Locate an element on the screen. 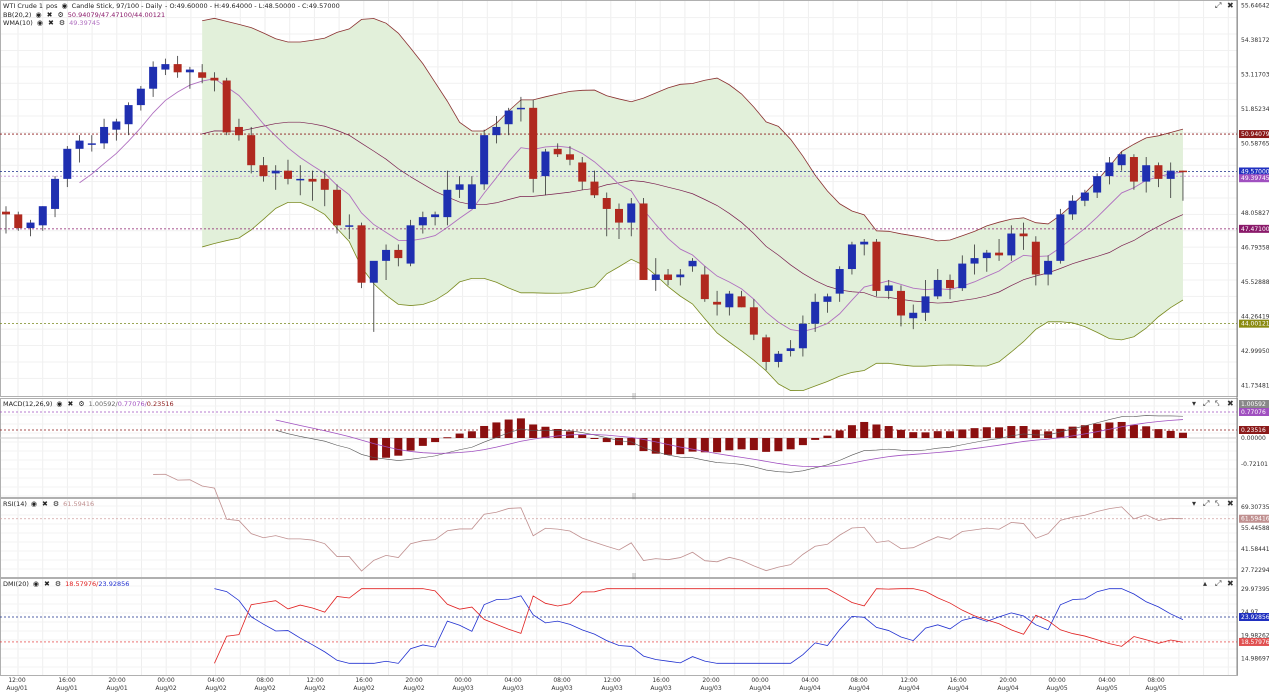  price-tick-label: 45.52888 is located at coordinates (1255, 282).